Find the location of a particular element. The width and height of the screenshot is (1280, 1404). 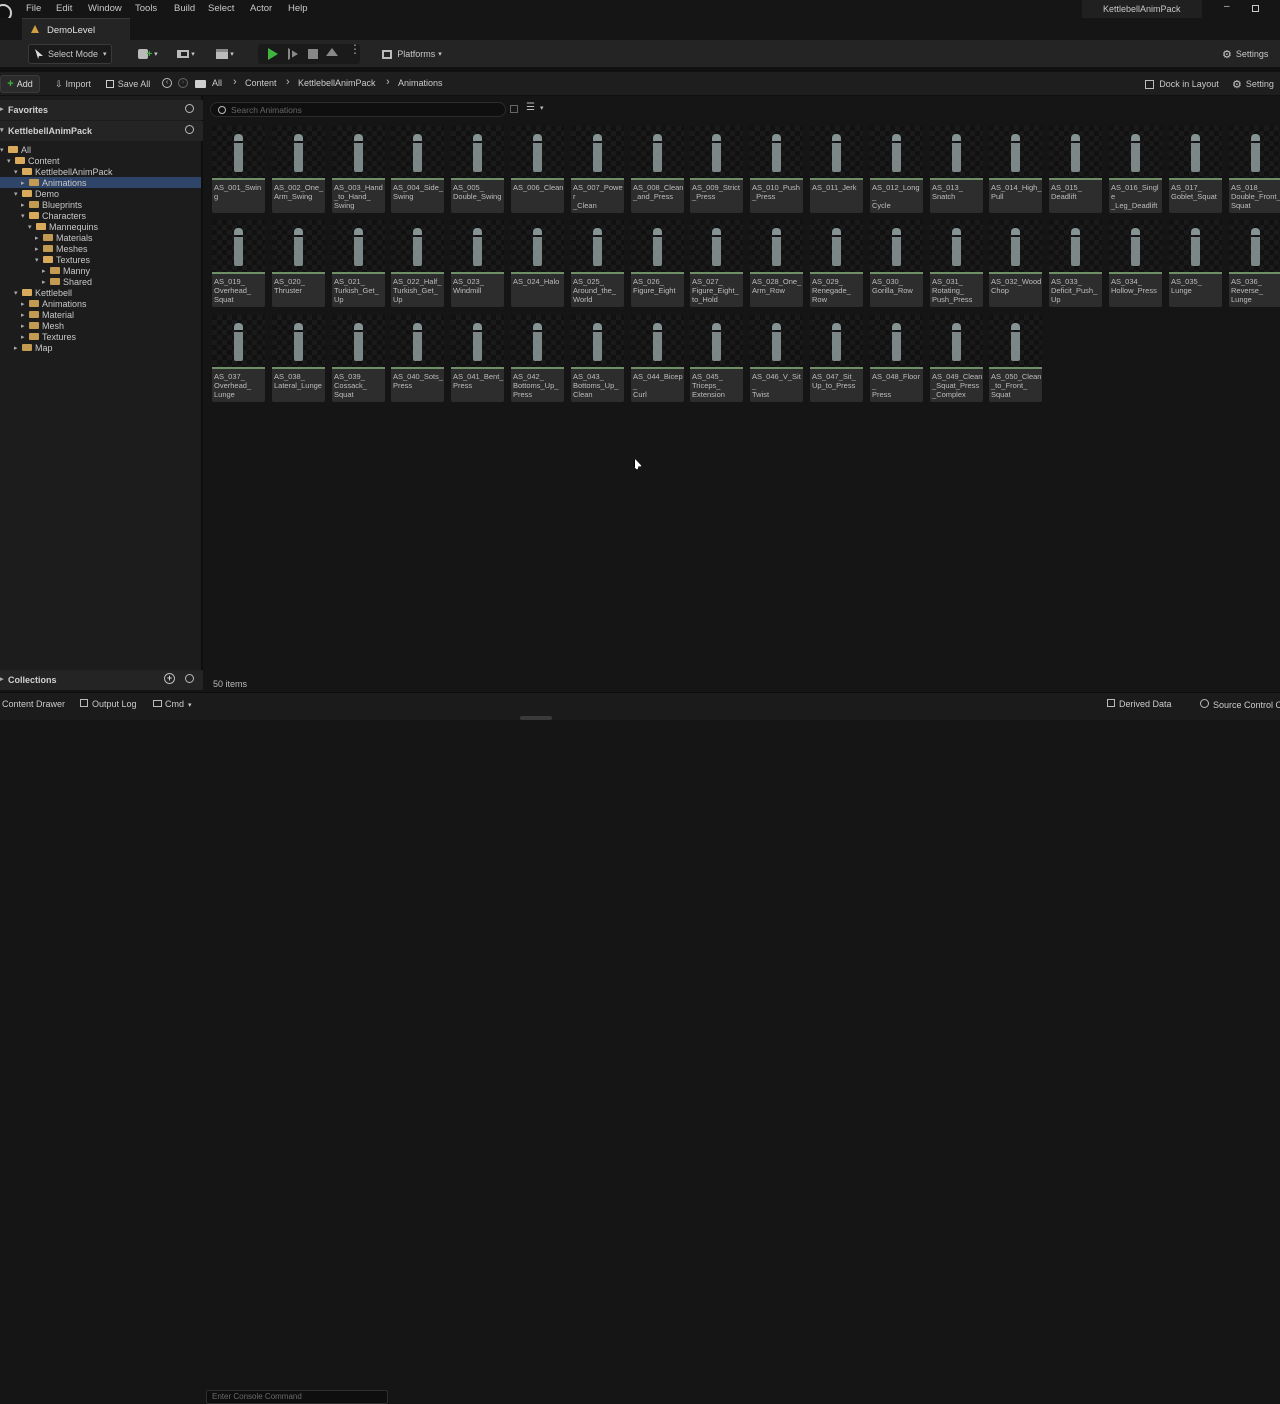

asset-tile: AS_028_One_ Arm_Row is located at coordinates (776, 263).